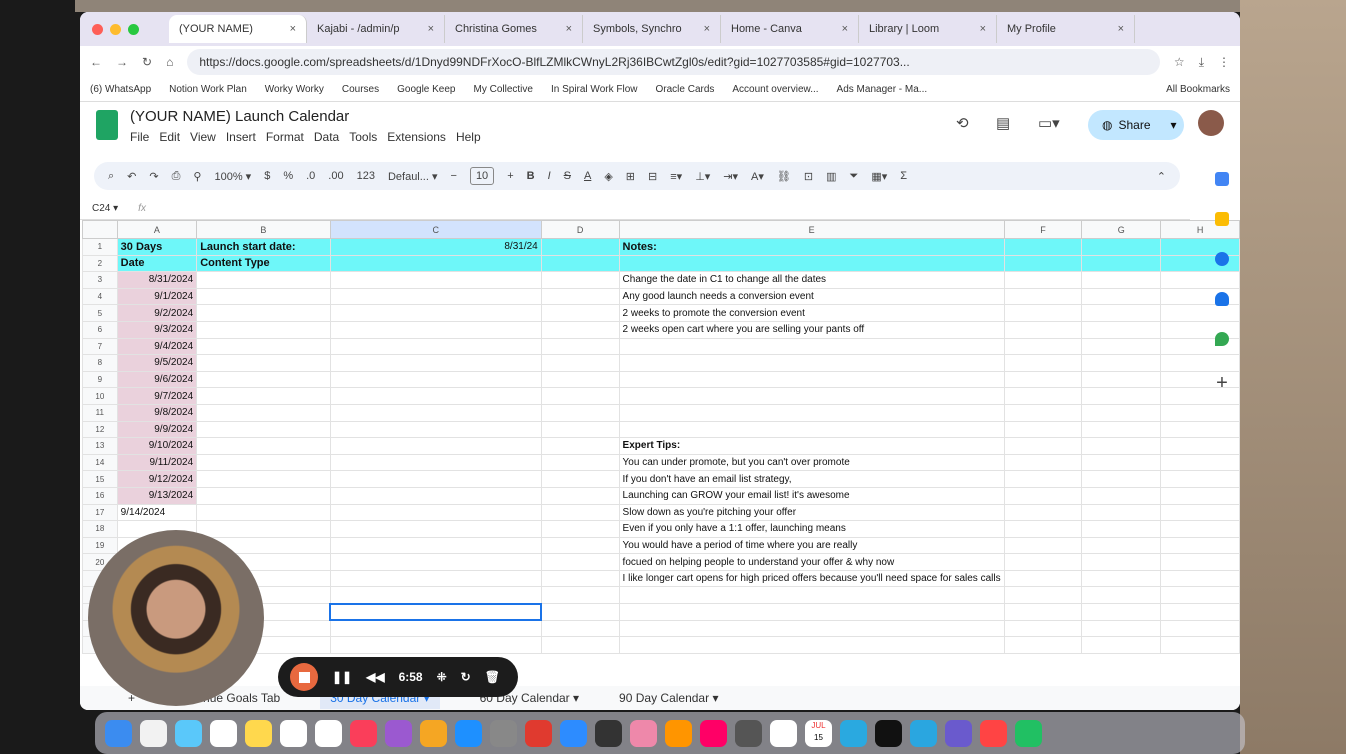 Image resolution: width=1346 pixels, height=754 pixels. Describe the element at coordinates (1049, 123) in the screenshot. I see `meet-icon: ▭▾` at that location.